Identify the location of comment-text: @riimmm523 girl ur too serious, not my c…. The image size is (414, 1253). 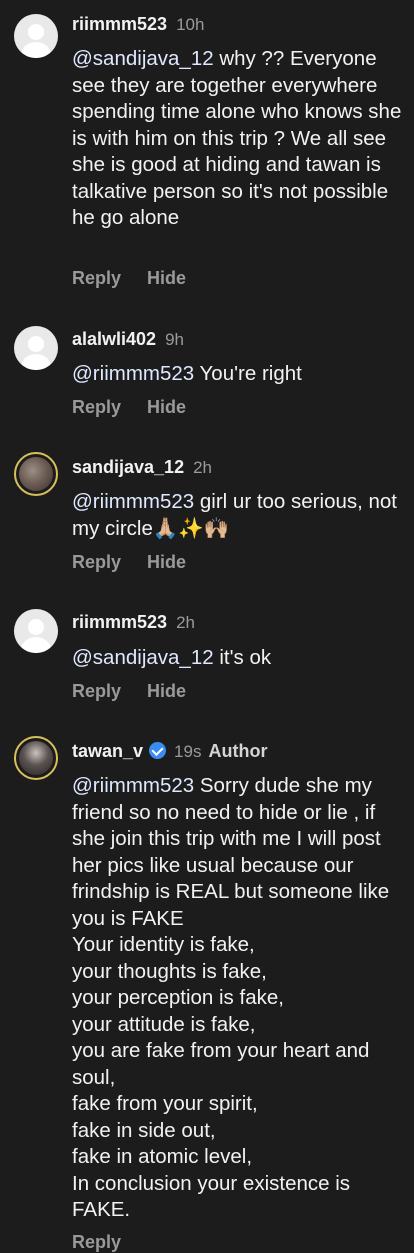
(235, 515).